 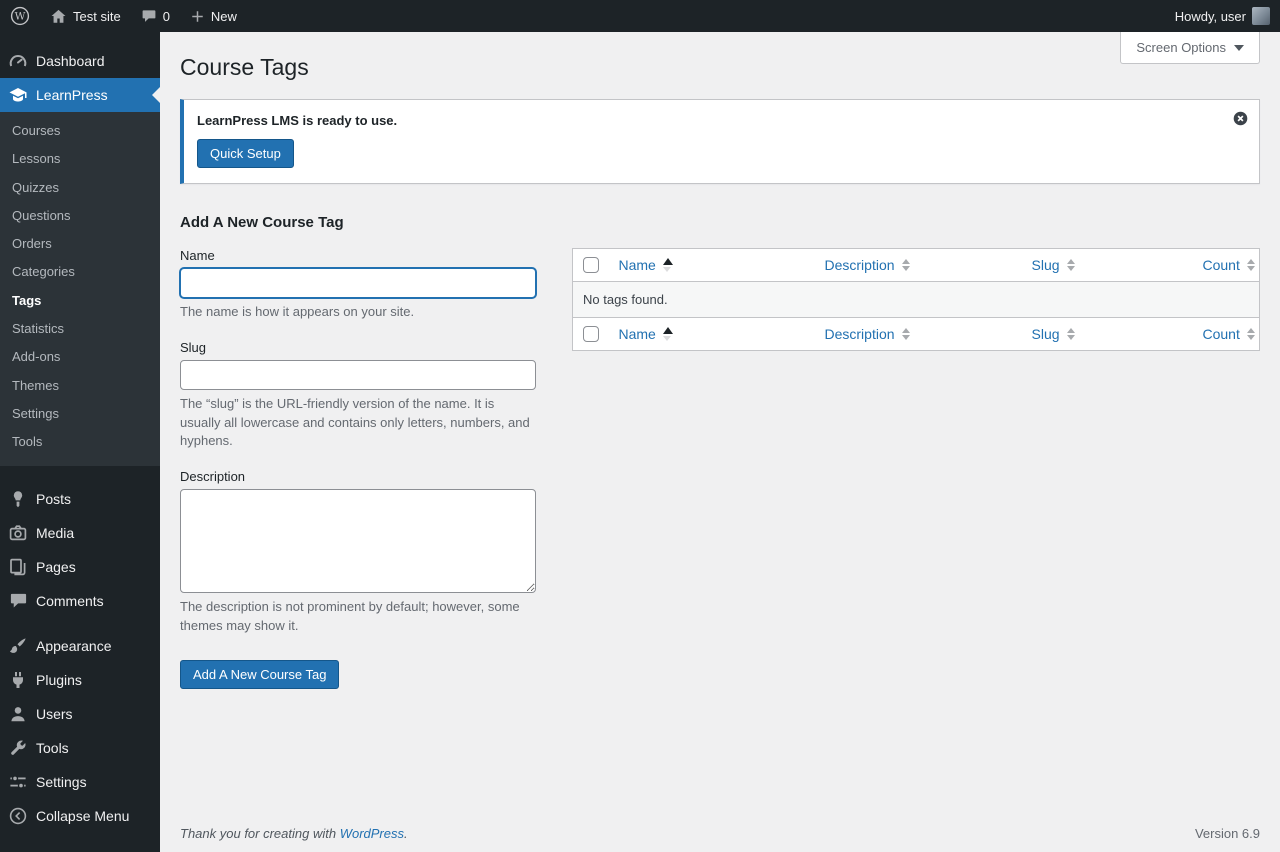 I want to click on pages-icon, so click(x=18, y=567).